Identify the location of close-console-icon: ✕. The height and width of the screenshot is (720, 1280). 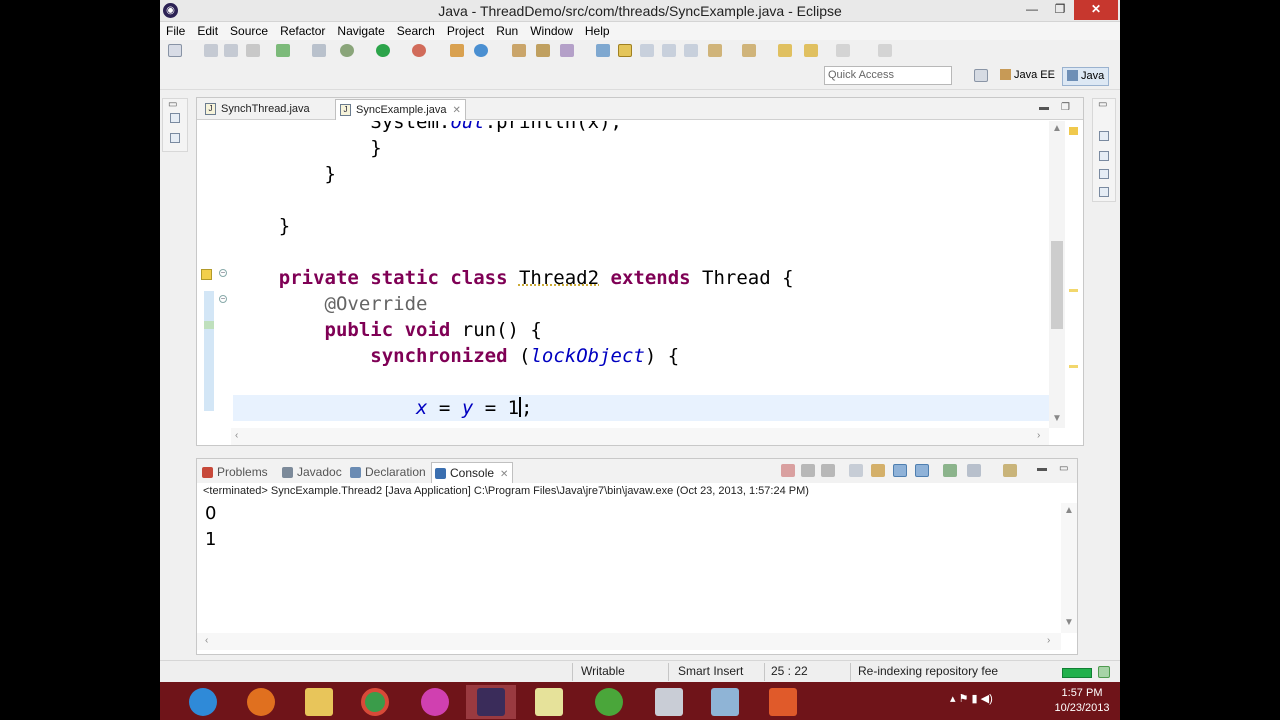
(504, 474).